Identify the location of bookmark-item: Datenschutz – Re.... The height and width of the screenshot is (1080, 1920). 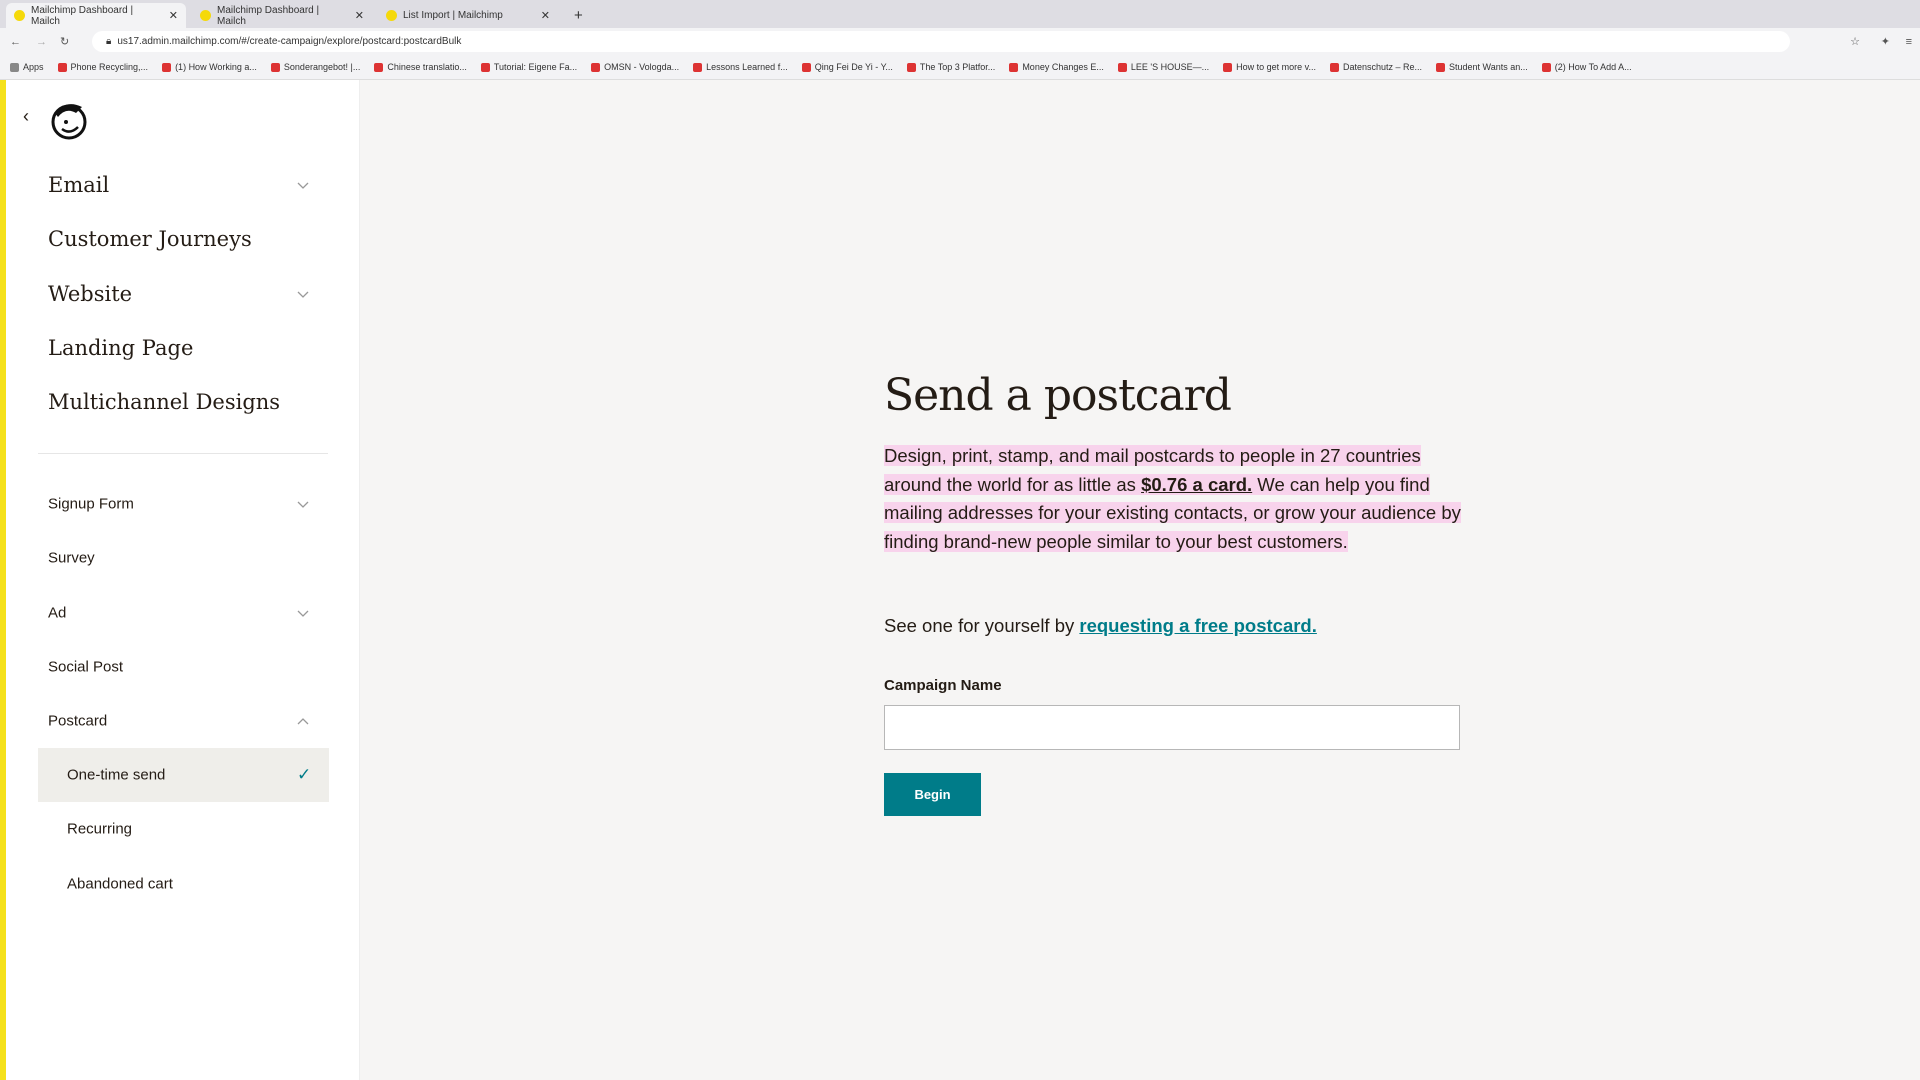
(1375, 67).